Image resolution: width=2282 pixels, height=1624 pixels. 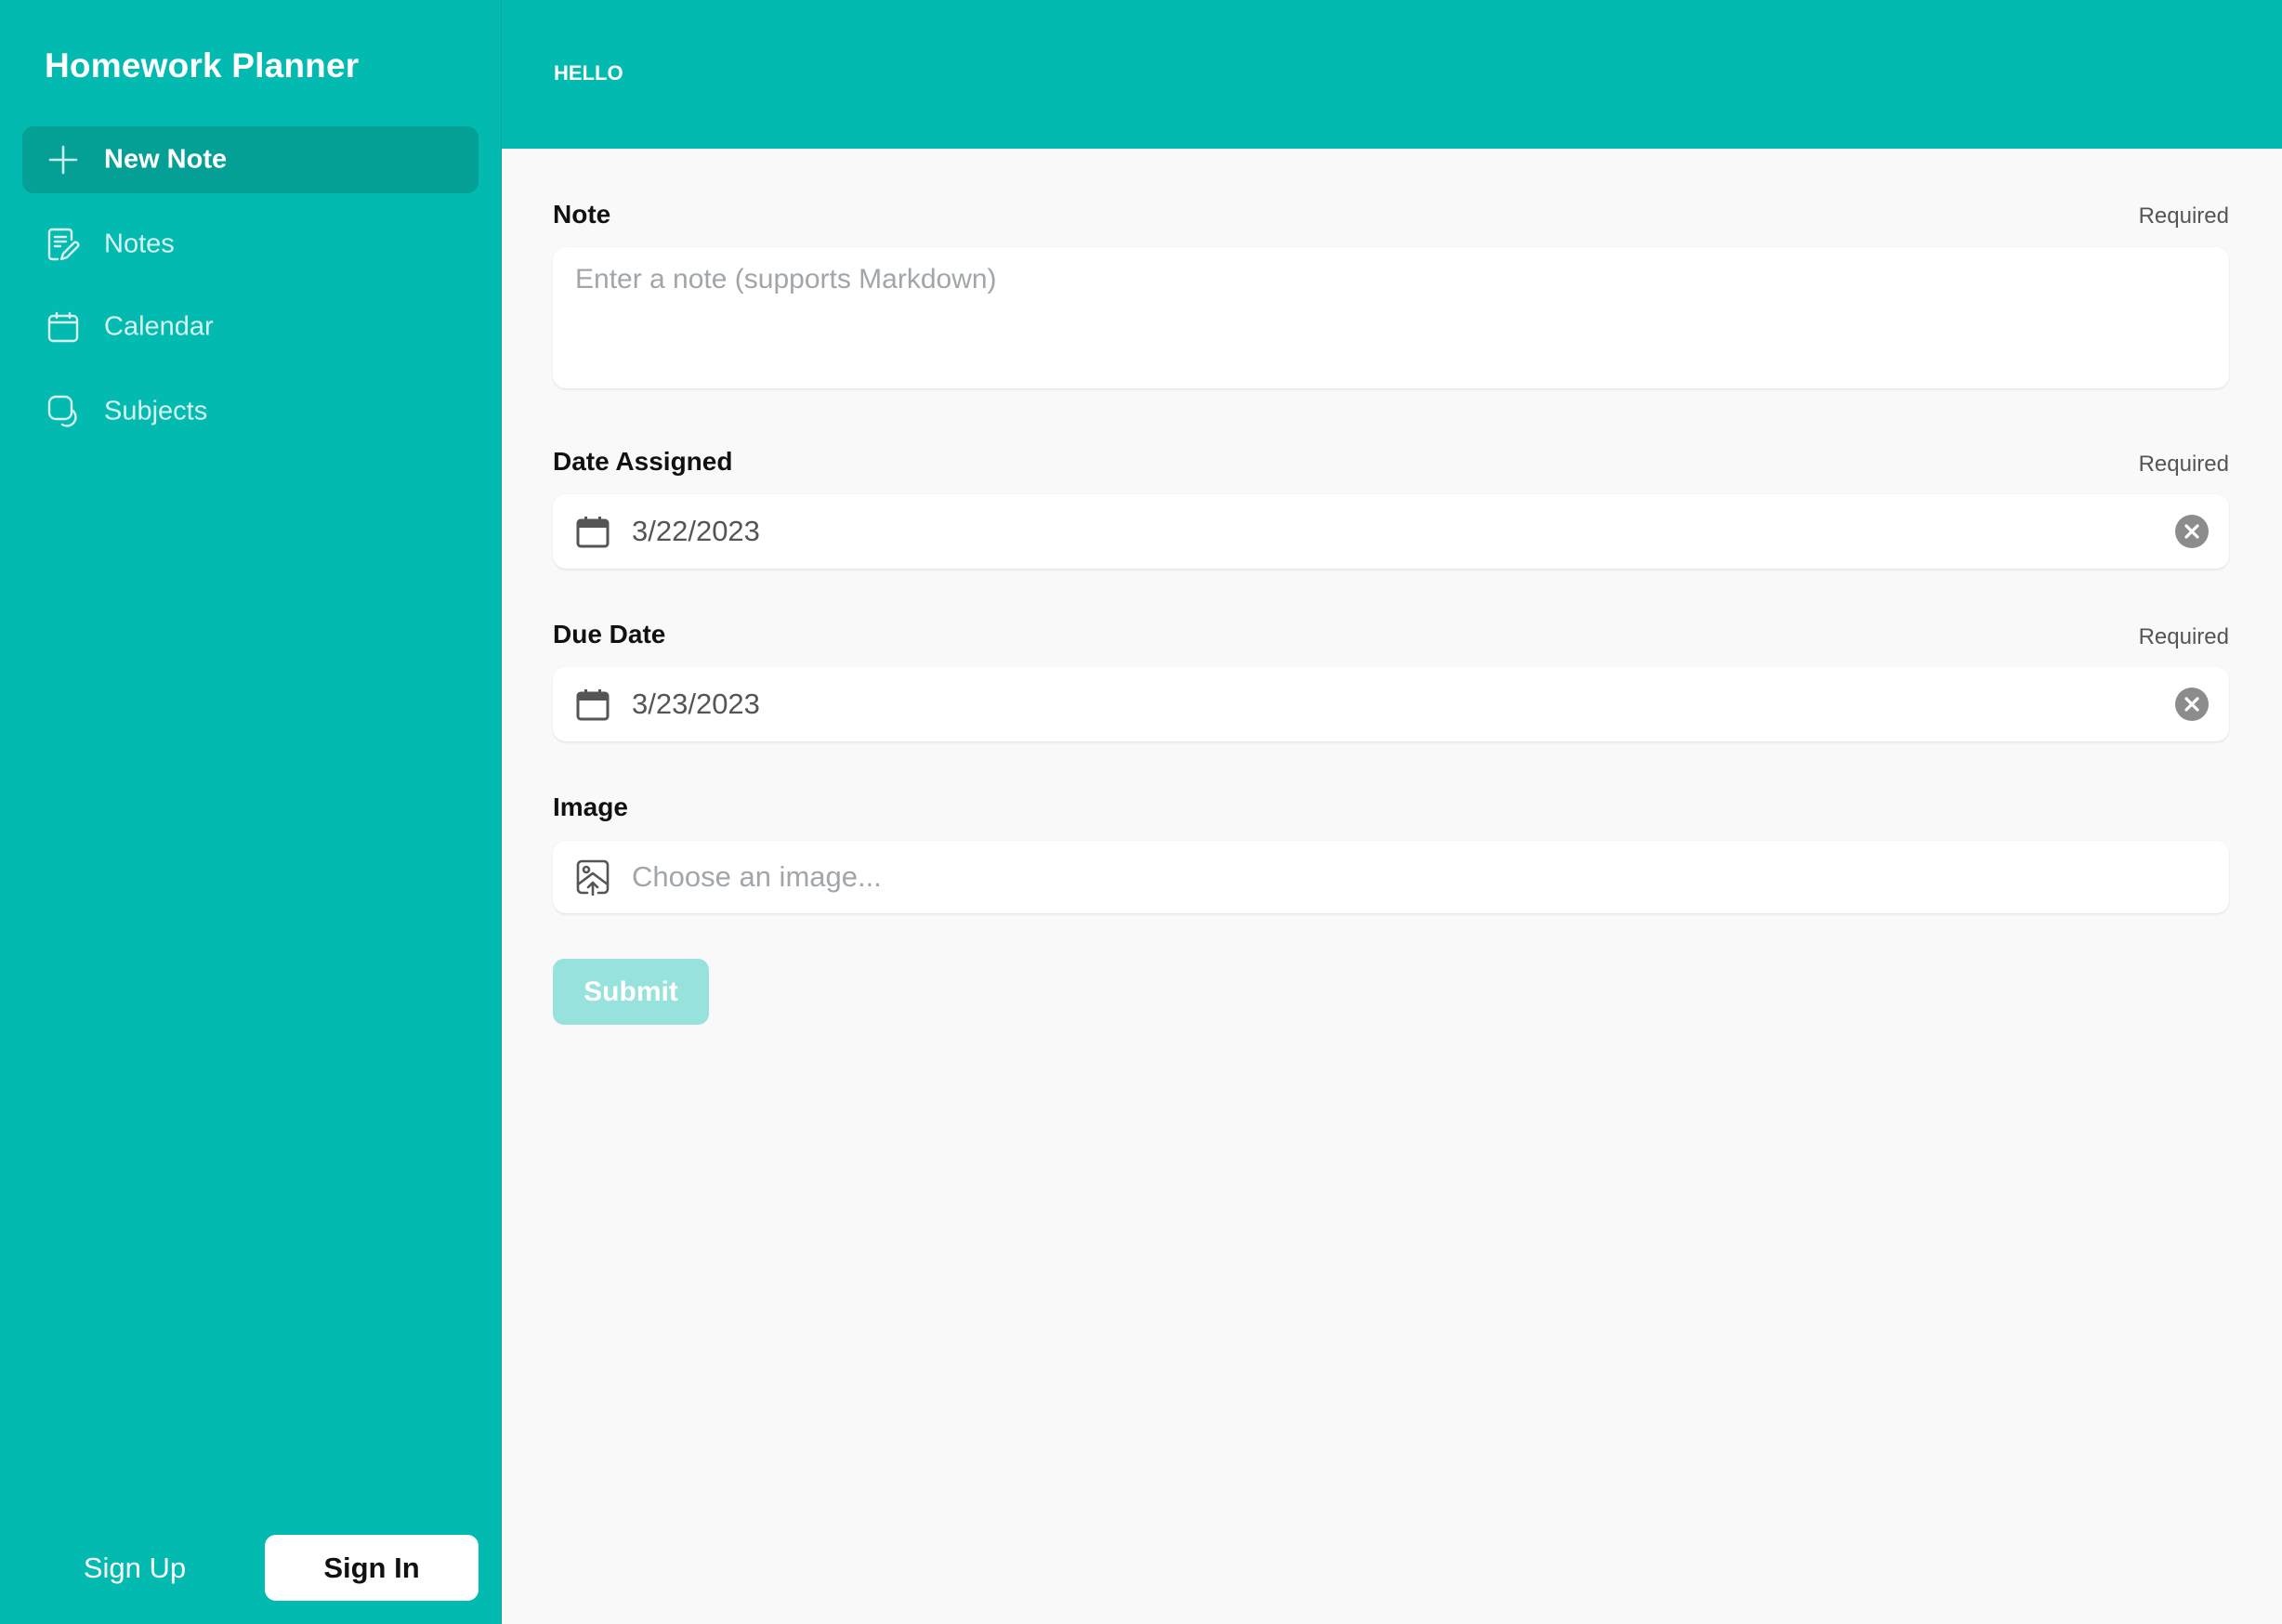 I want to click on date-assigned-field: 3/22/2023, so click(x=1391, y=531).